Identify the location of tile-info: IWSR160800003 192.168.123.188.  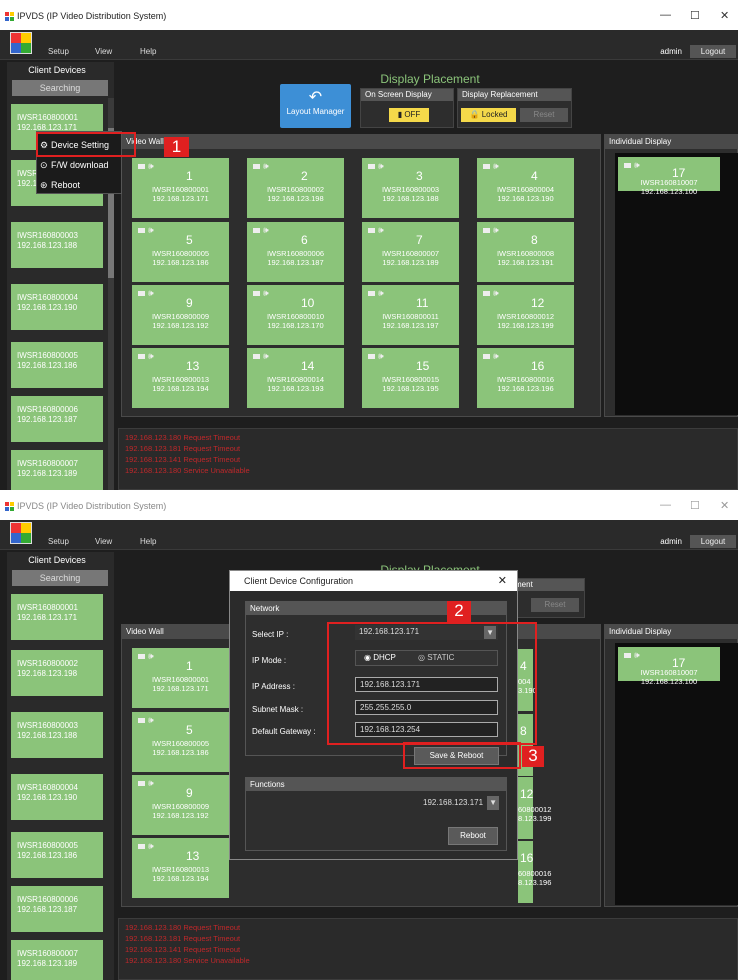
(410, 194).